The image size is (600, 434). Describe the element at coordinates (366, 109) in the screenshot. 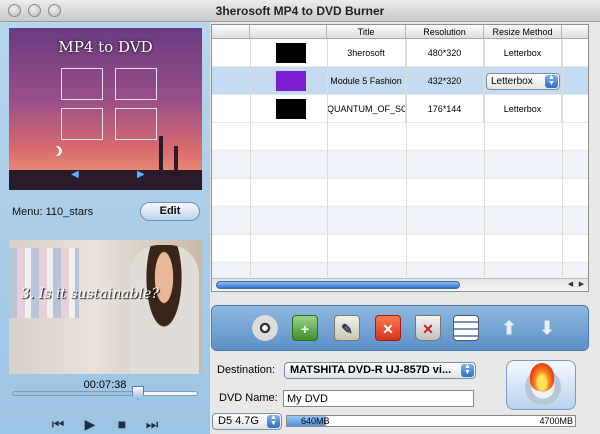

I see `row-title: QUANTUM_OF_SO` at that location.